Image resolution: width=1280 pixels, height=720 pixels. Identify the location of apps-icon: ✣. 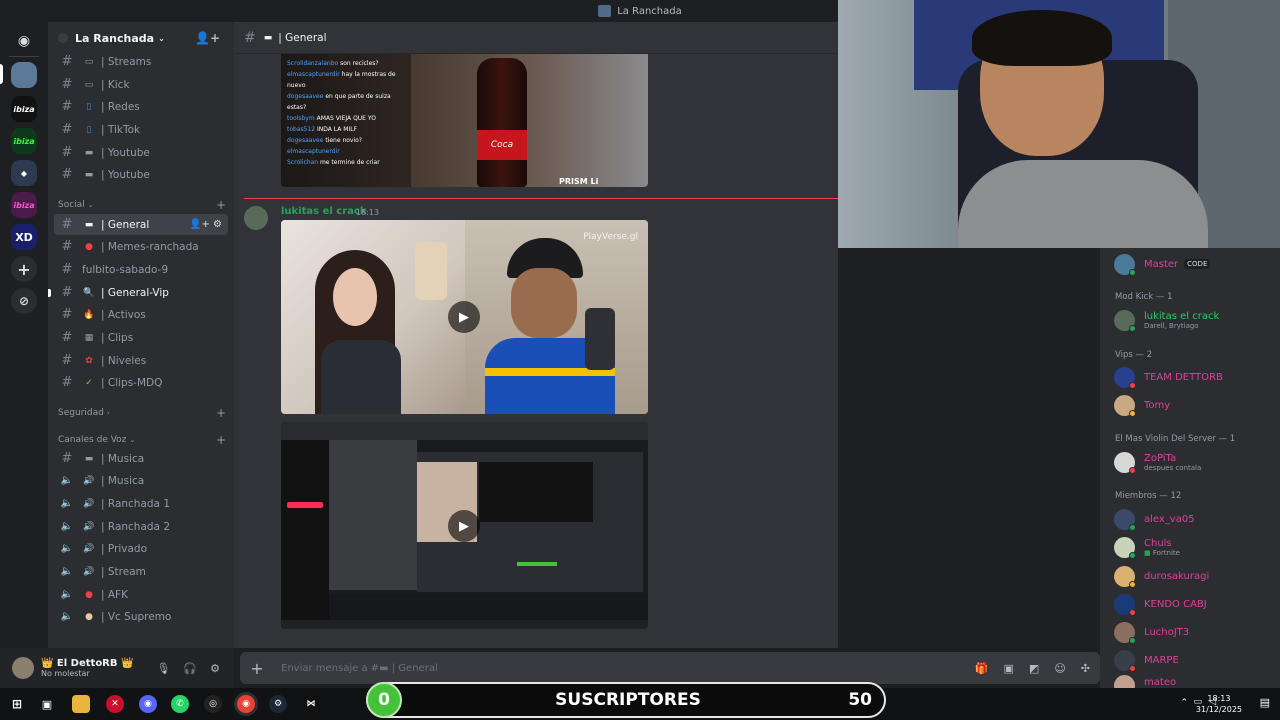
(1085, 668).